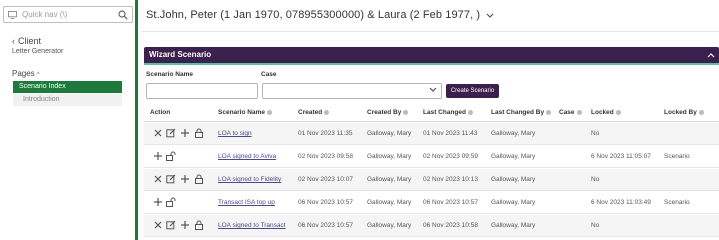 Image resolution: width=719 pixels, height=240 pixels. Describe the element at coordinates (450, 133) in the screenshot. I see `cell-last-changed: 01 Nov 2023 11:43` at that location.